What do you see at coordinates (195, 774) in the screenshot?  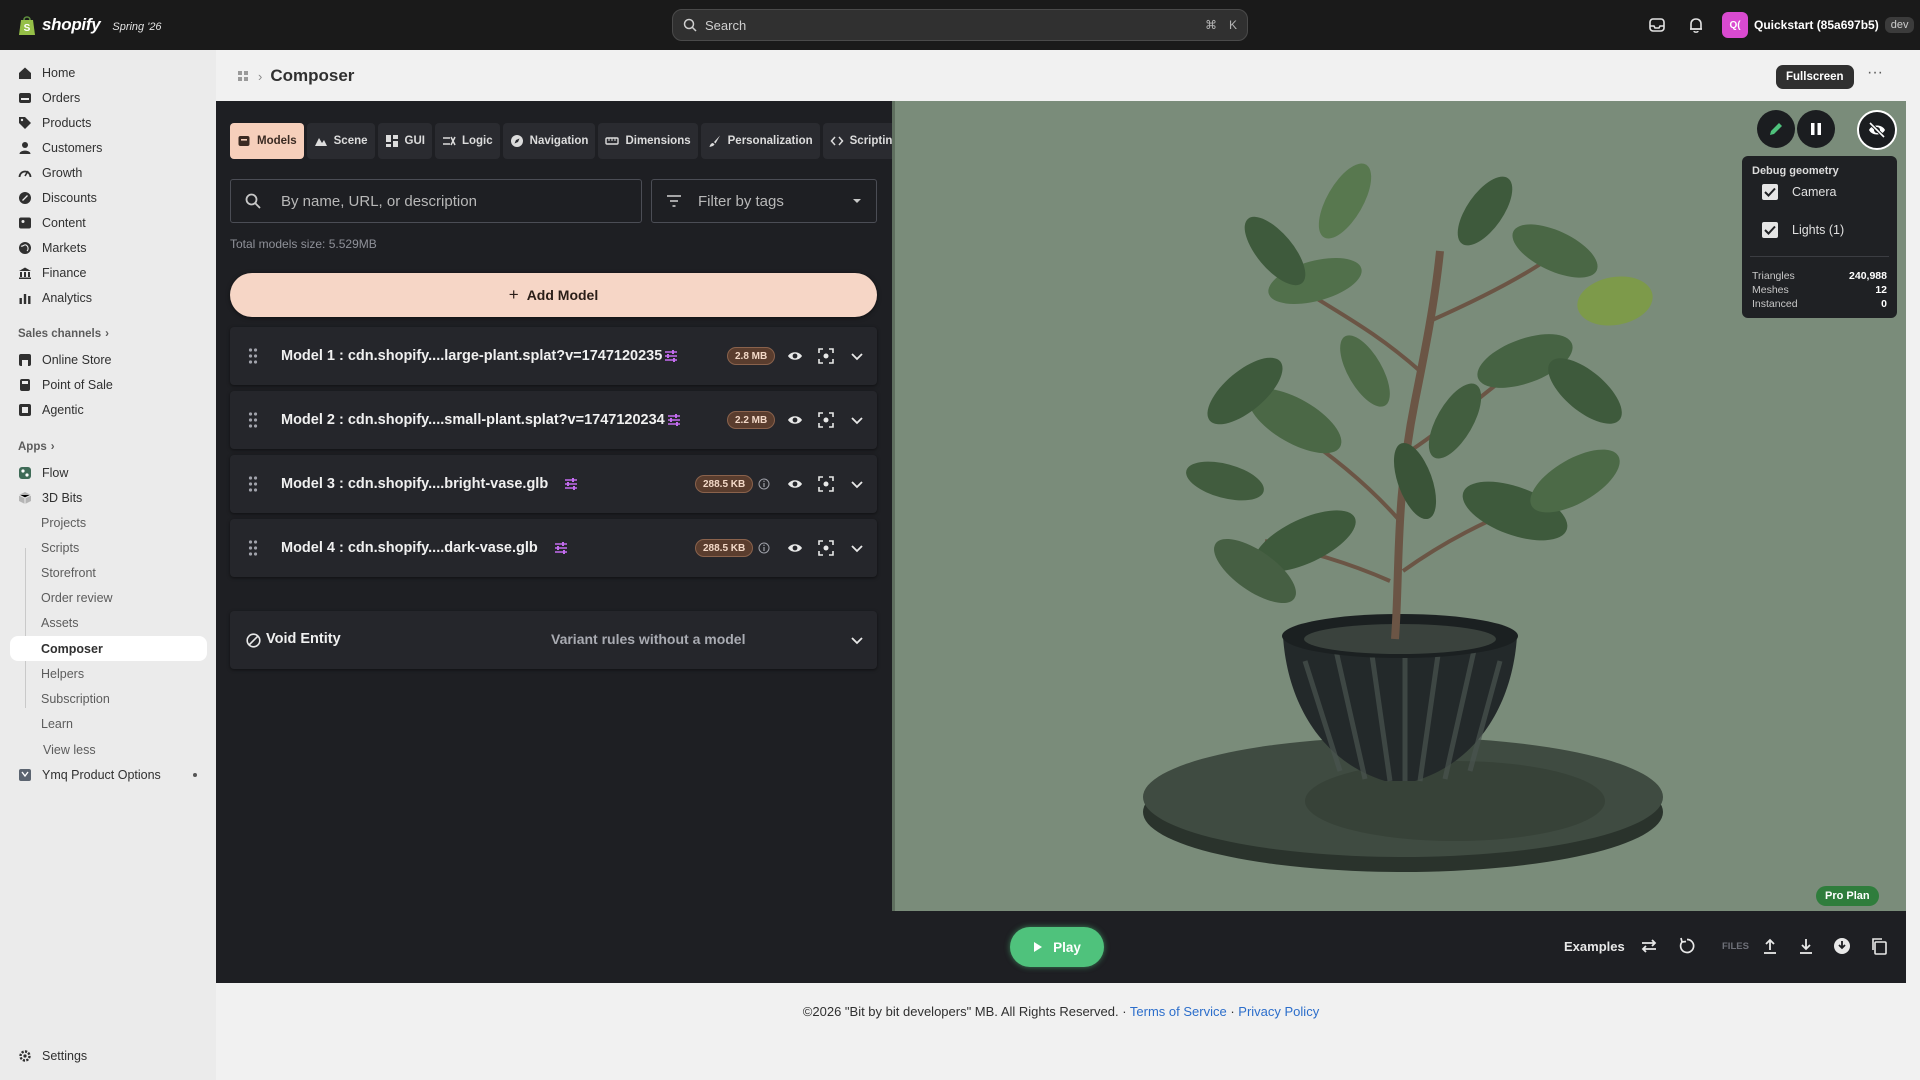 I see `unread-dot` at bounding box center [195, 774].